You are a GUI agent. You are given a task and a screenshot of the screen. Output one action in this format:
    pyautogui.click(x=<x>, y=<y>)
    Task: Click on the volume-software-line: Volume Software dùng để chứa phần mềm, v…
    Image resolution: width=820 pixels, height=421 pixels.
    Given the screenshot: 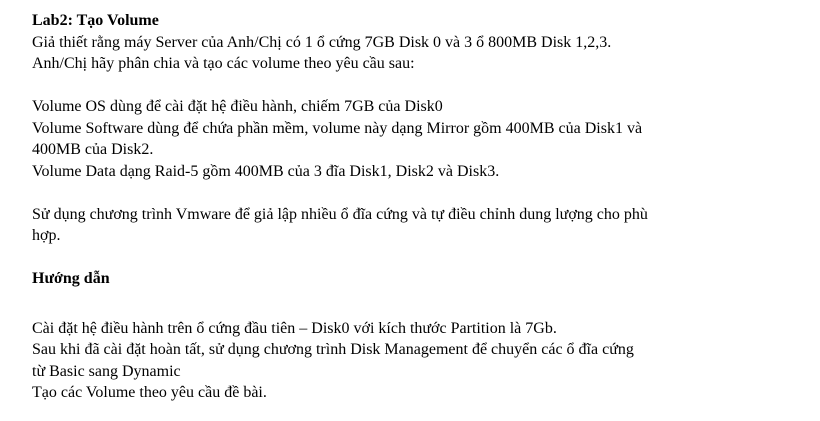 What is the action you would take?
    pyautogui.click(x=337, y=128)
    